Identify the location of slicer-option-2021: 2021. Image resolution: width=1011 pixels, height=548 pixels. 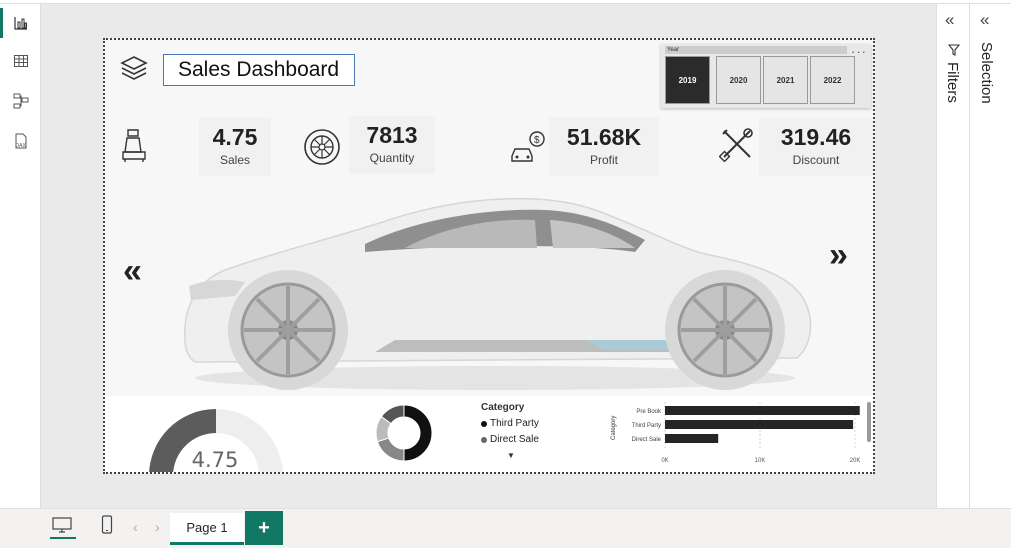
(785, 80).